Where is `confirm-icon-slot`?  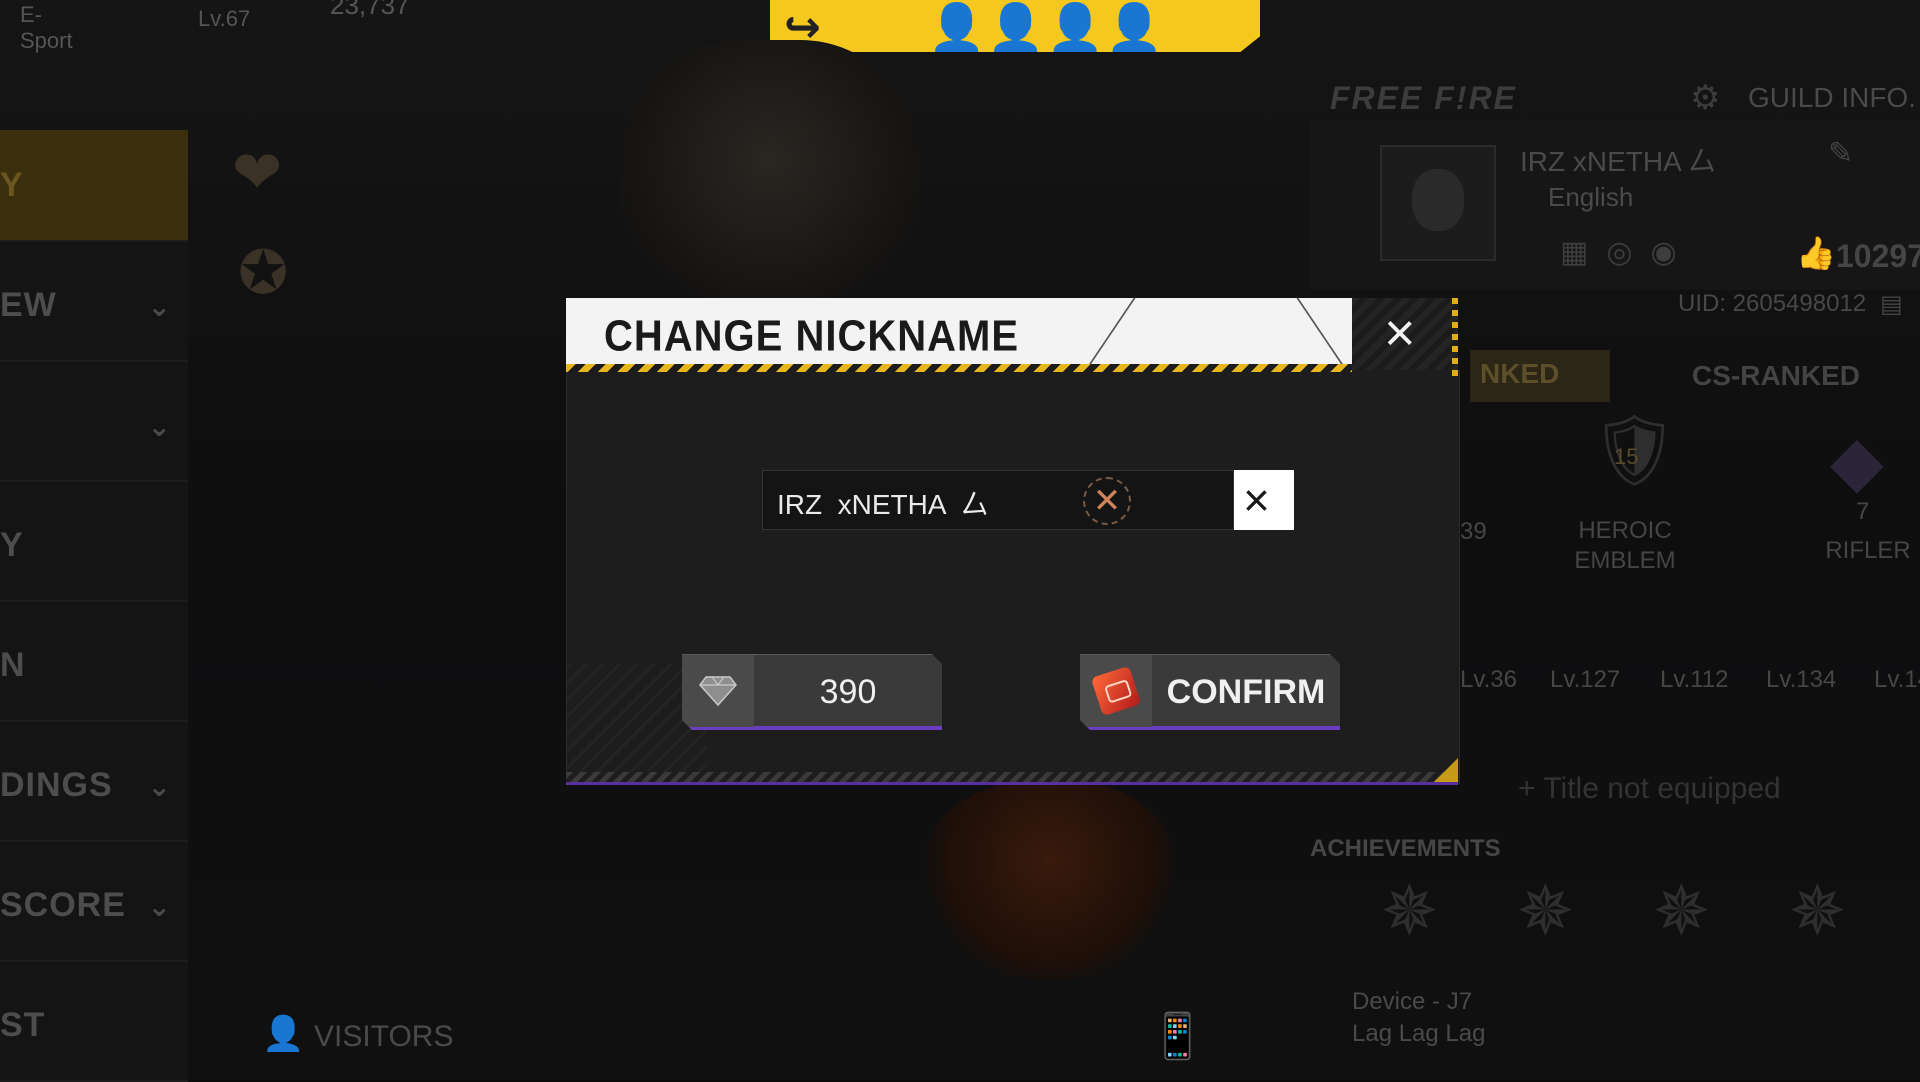
confirm-icon-slot is located at coordinates (1116, 691).